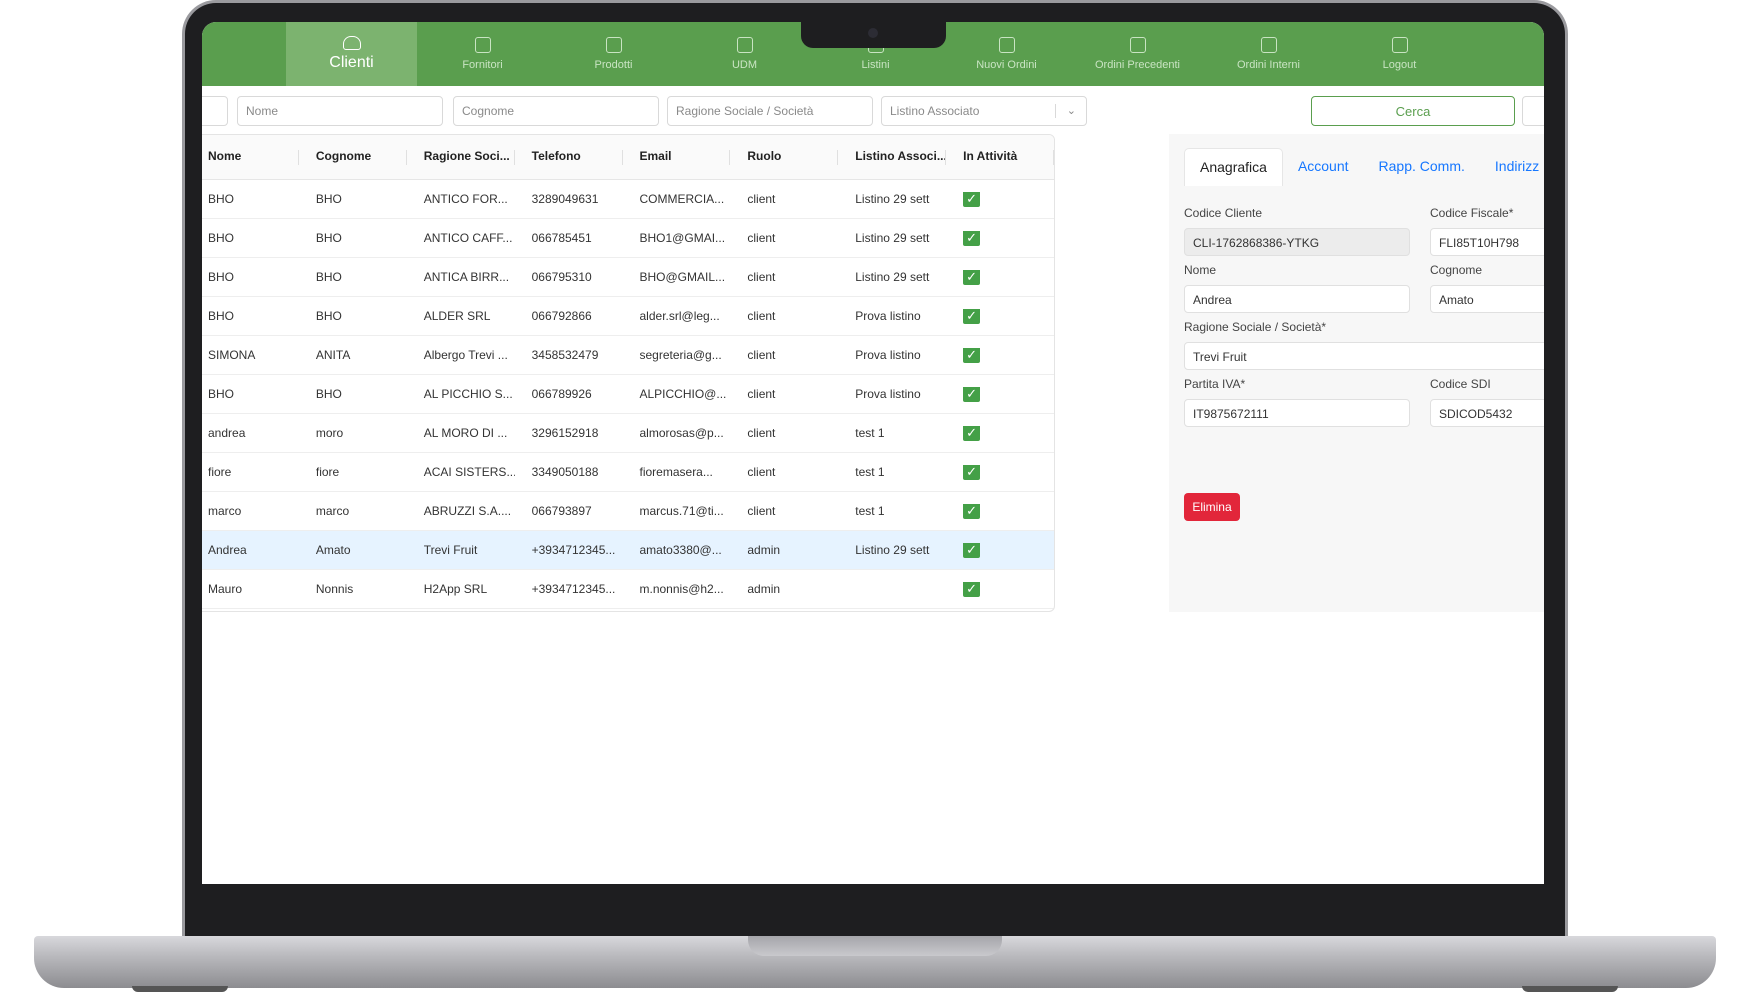 The width and height of the screenshot is (1750, 1000). What do you see at coordinates (482, 54) in the screenshot?
I see `nav-item-fornitori: Fornitori` at bounding box center [482, 54].